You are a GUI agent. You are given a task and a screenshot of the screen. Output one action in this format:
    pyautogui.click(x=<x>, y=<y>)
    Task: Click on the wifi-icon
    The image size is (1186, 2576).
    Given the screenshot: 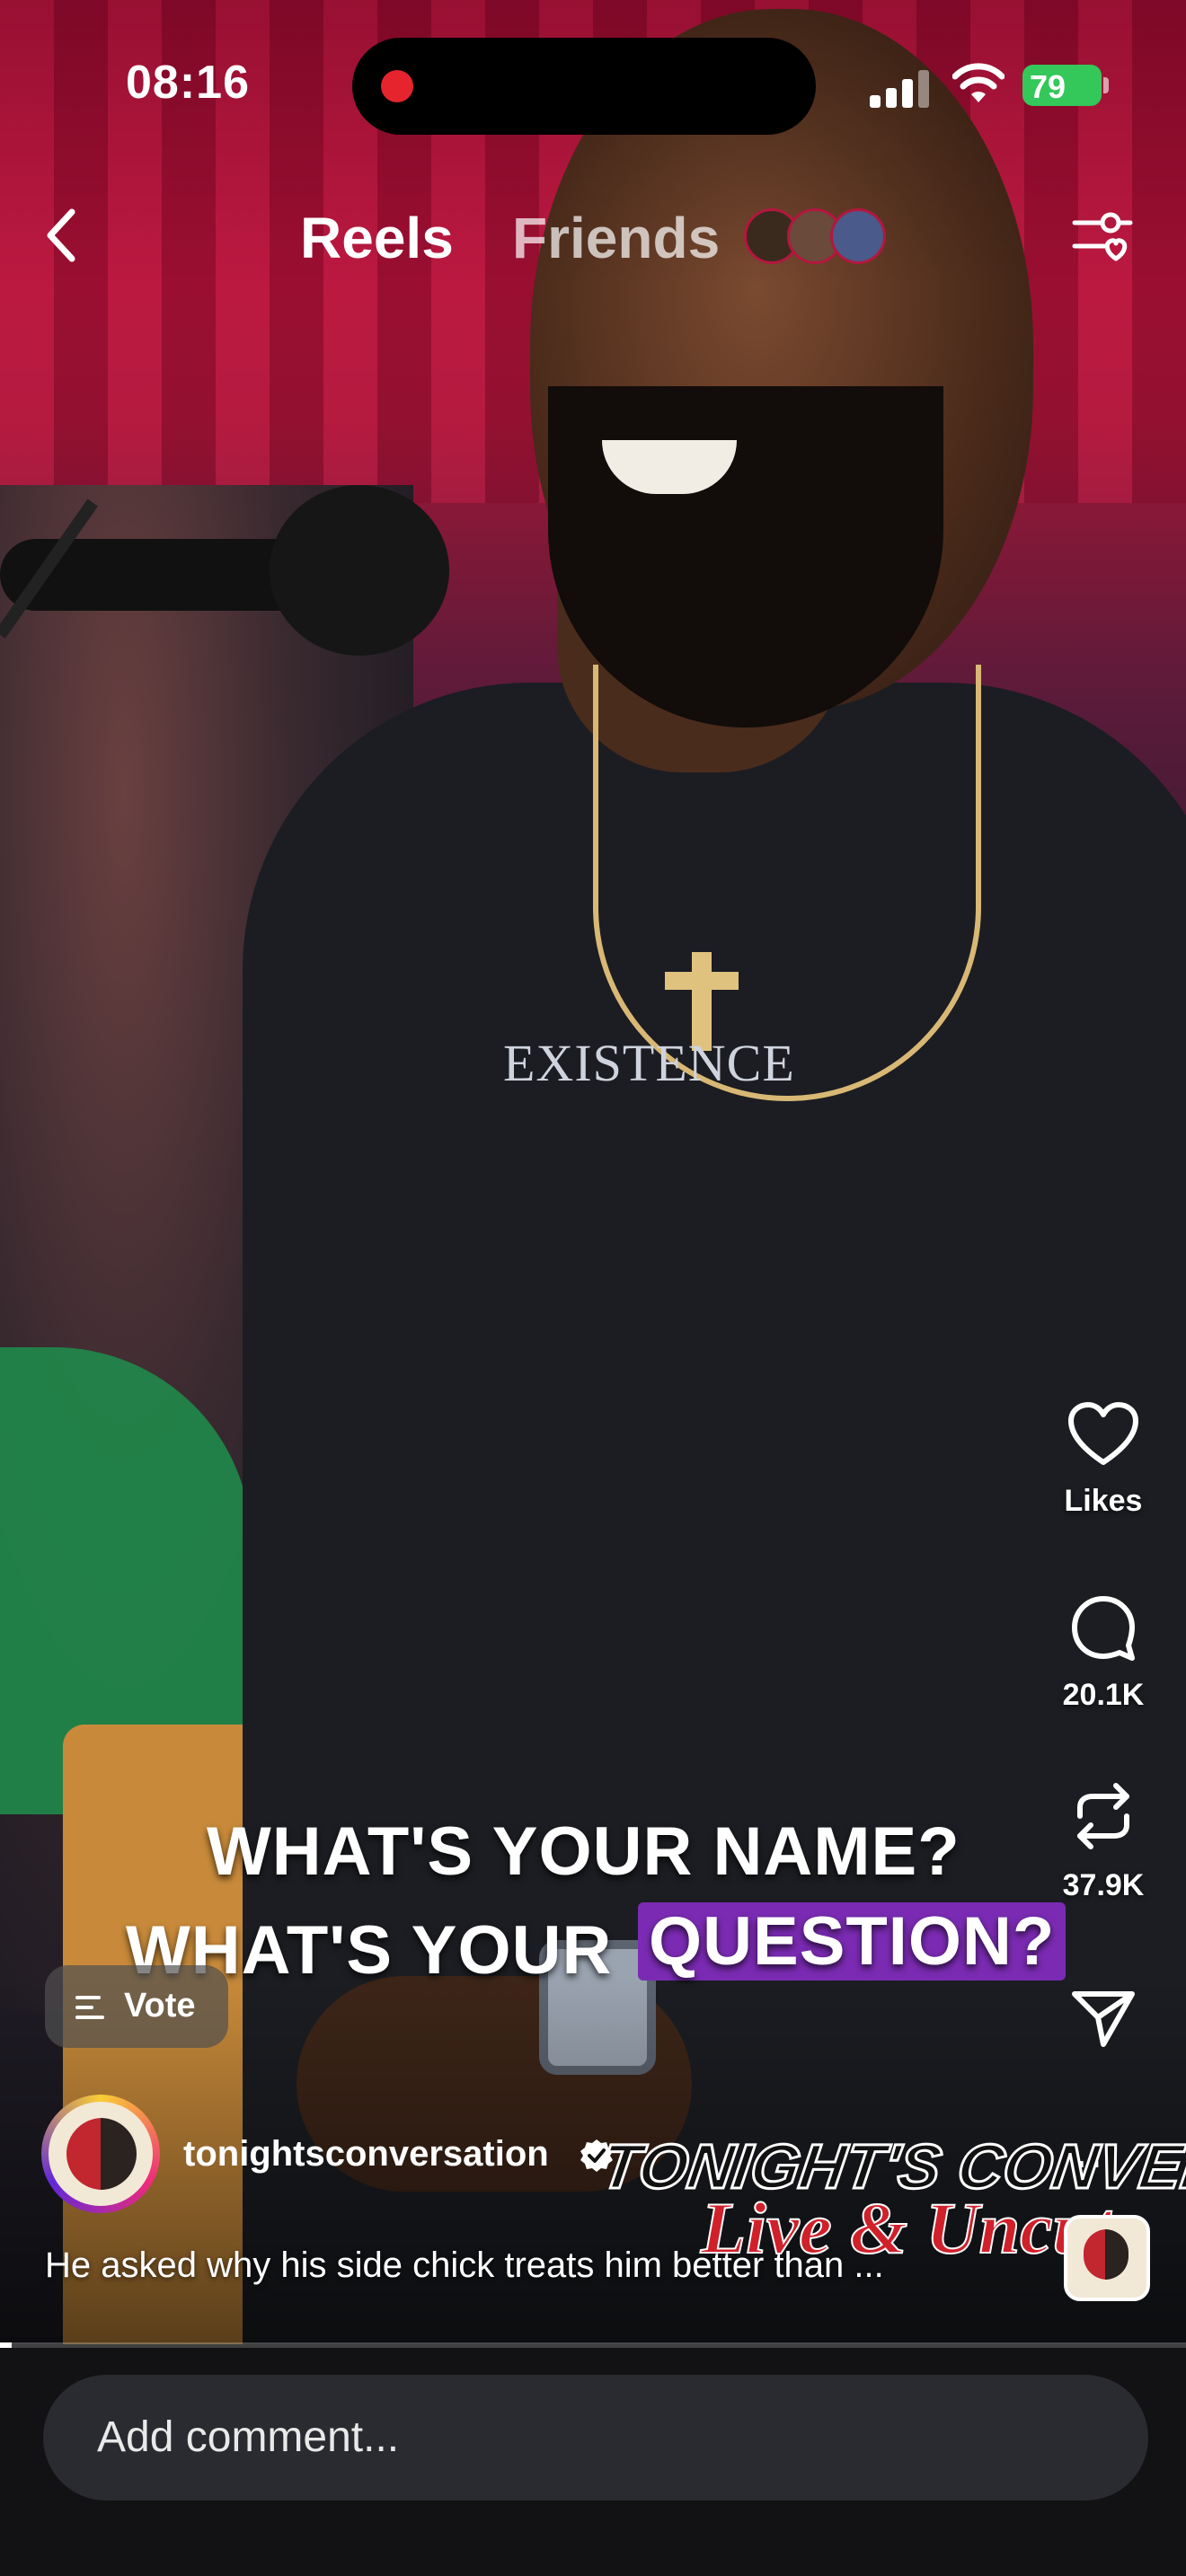 What is the action you would take?
    pyautogui.click(x=978, y=82)
    